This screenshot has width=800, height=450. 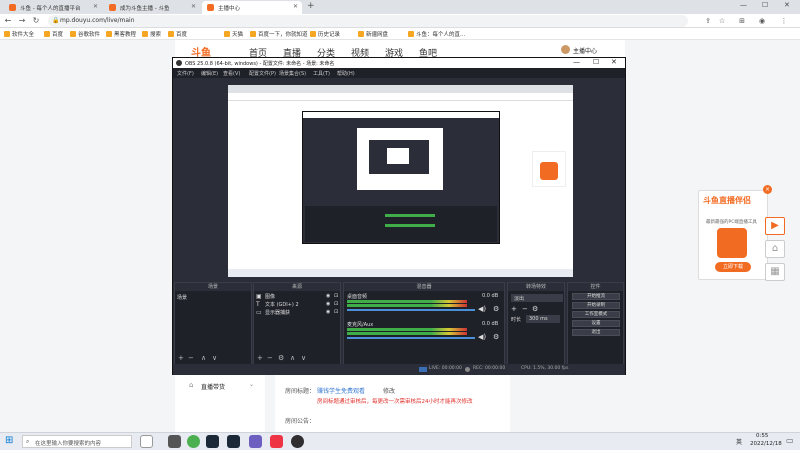 I want to click on browser-tab-3: 主播中心 ✕, so click(x=252, y=7).